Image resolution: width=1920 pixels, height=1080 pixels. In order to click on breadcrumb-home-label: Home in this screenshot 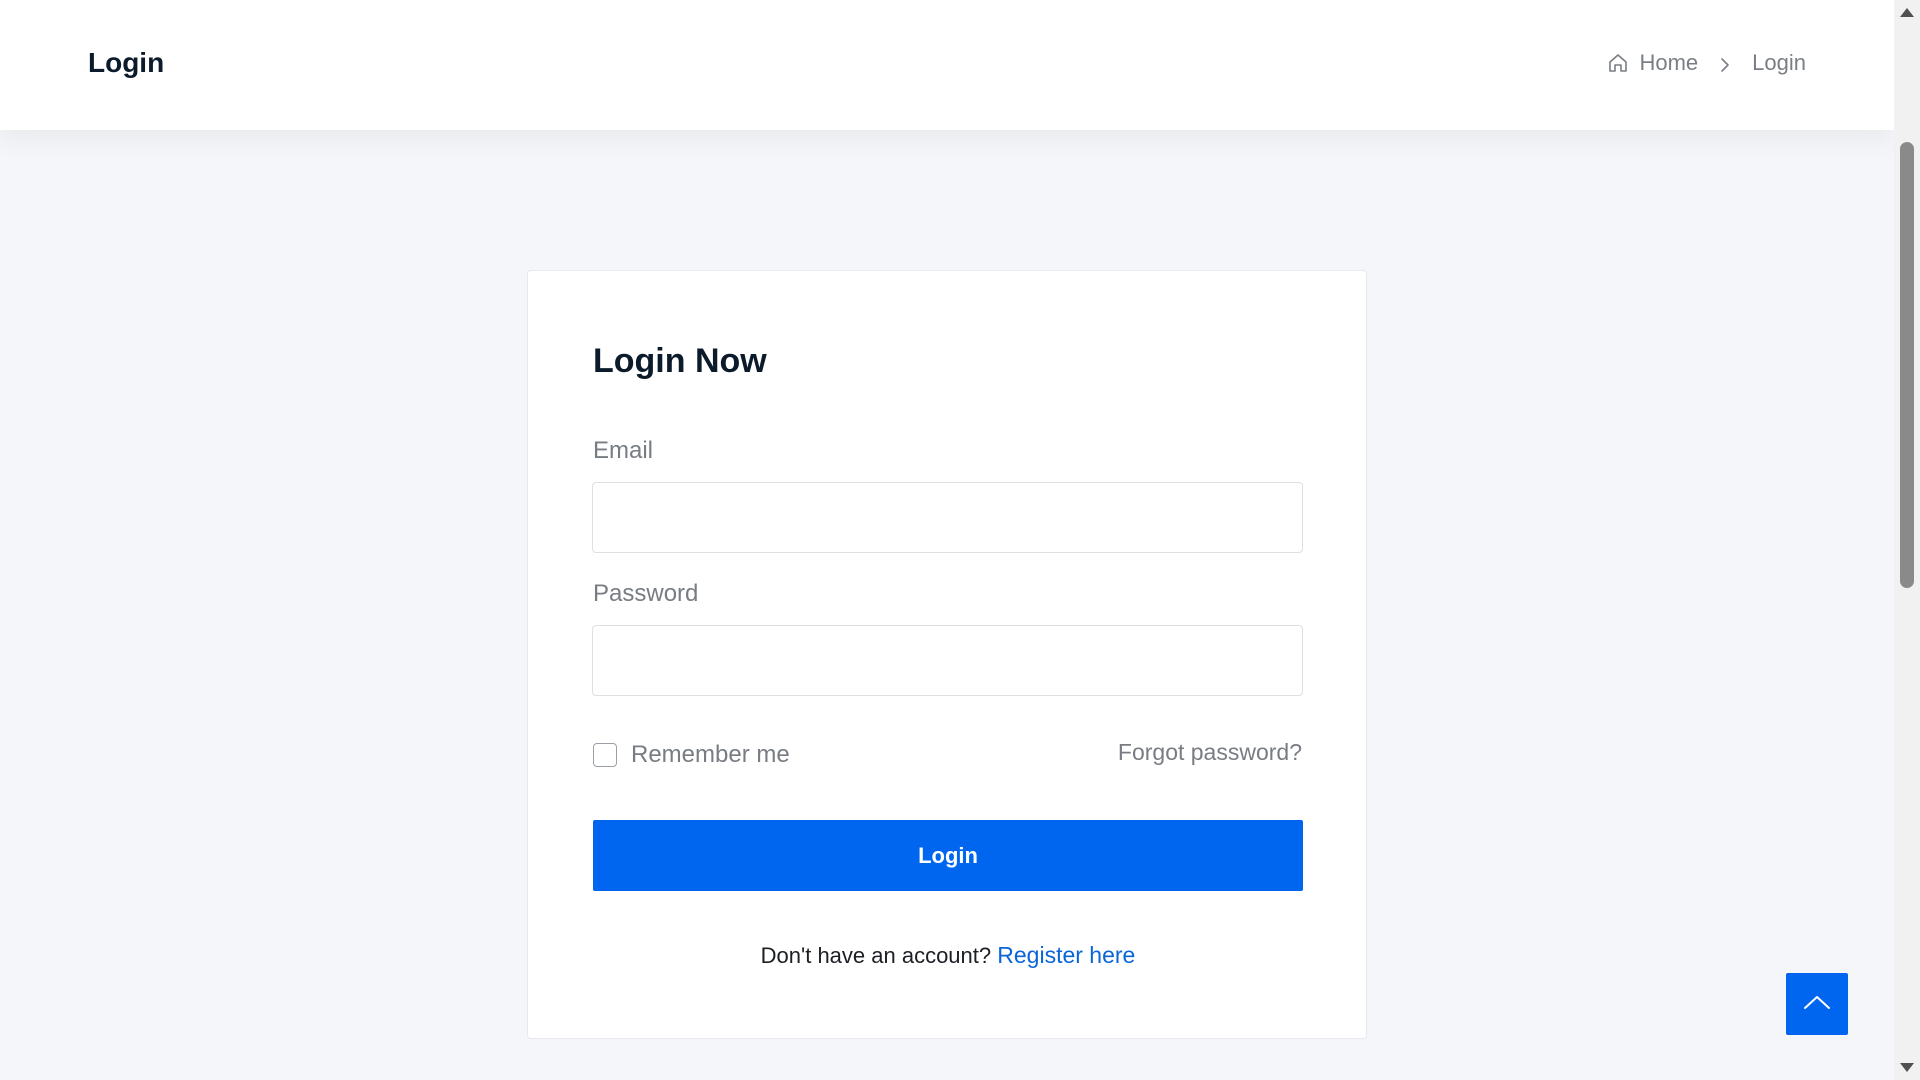, I will do `click(1669, 62)`.